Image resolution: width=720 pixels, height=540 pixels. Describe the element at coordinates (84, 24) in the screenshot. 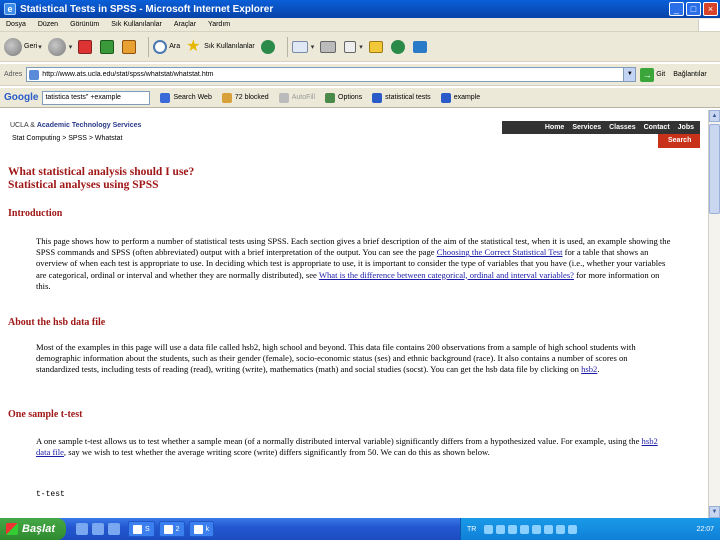

I see `menu-view: Görünüm` at that location.